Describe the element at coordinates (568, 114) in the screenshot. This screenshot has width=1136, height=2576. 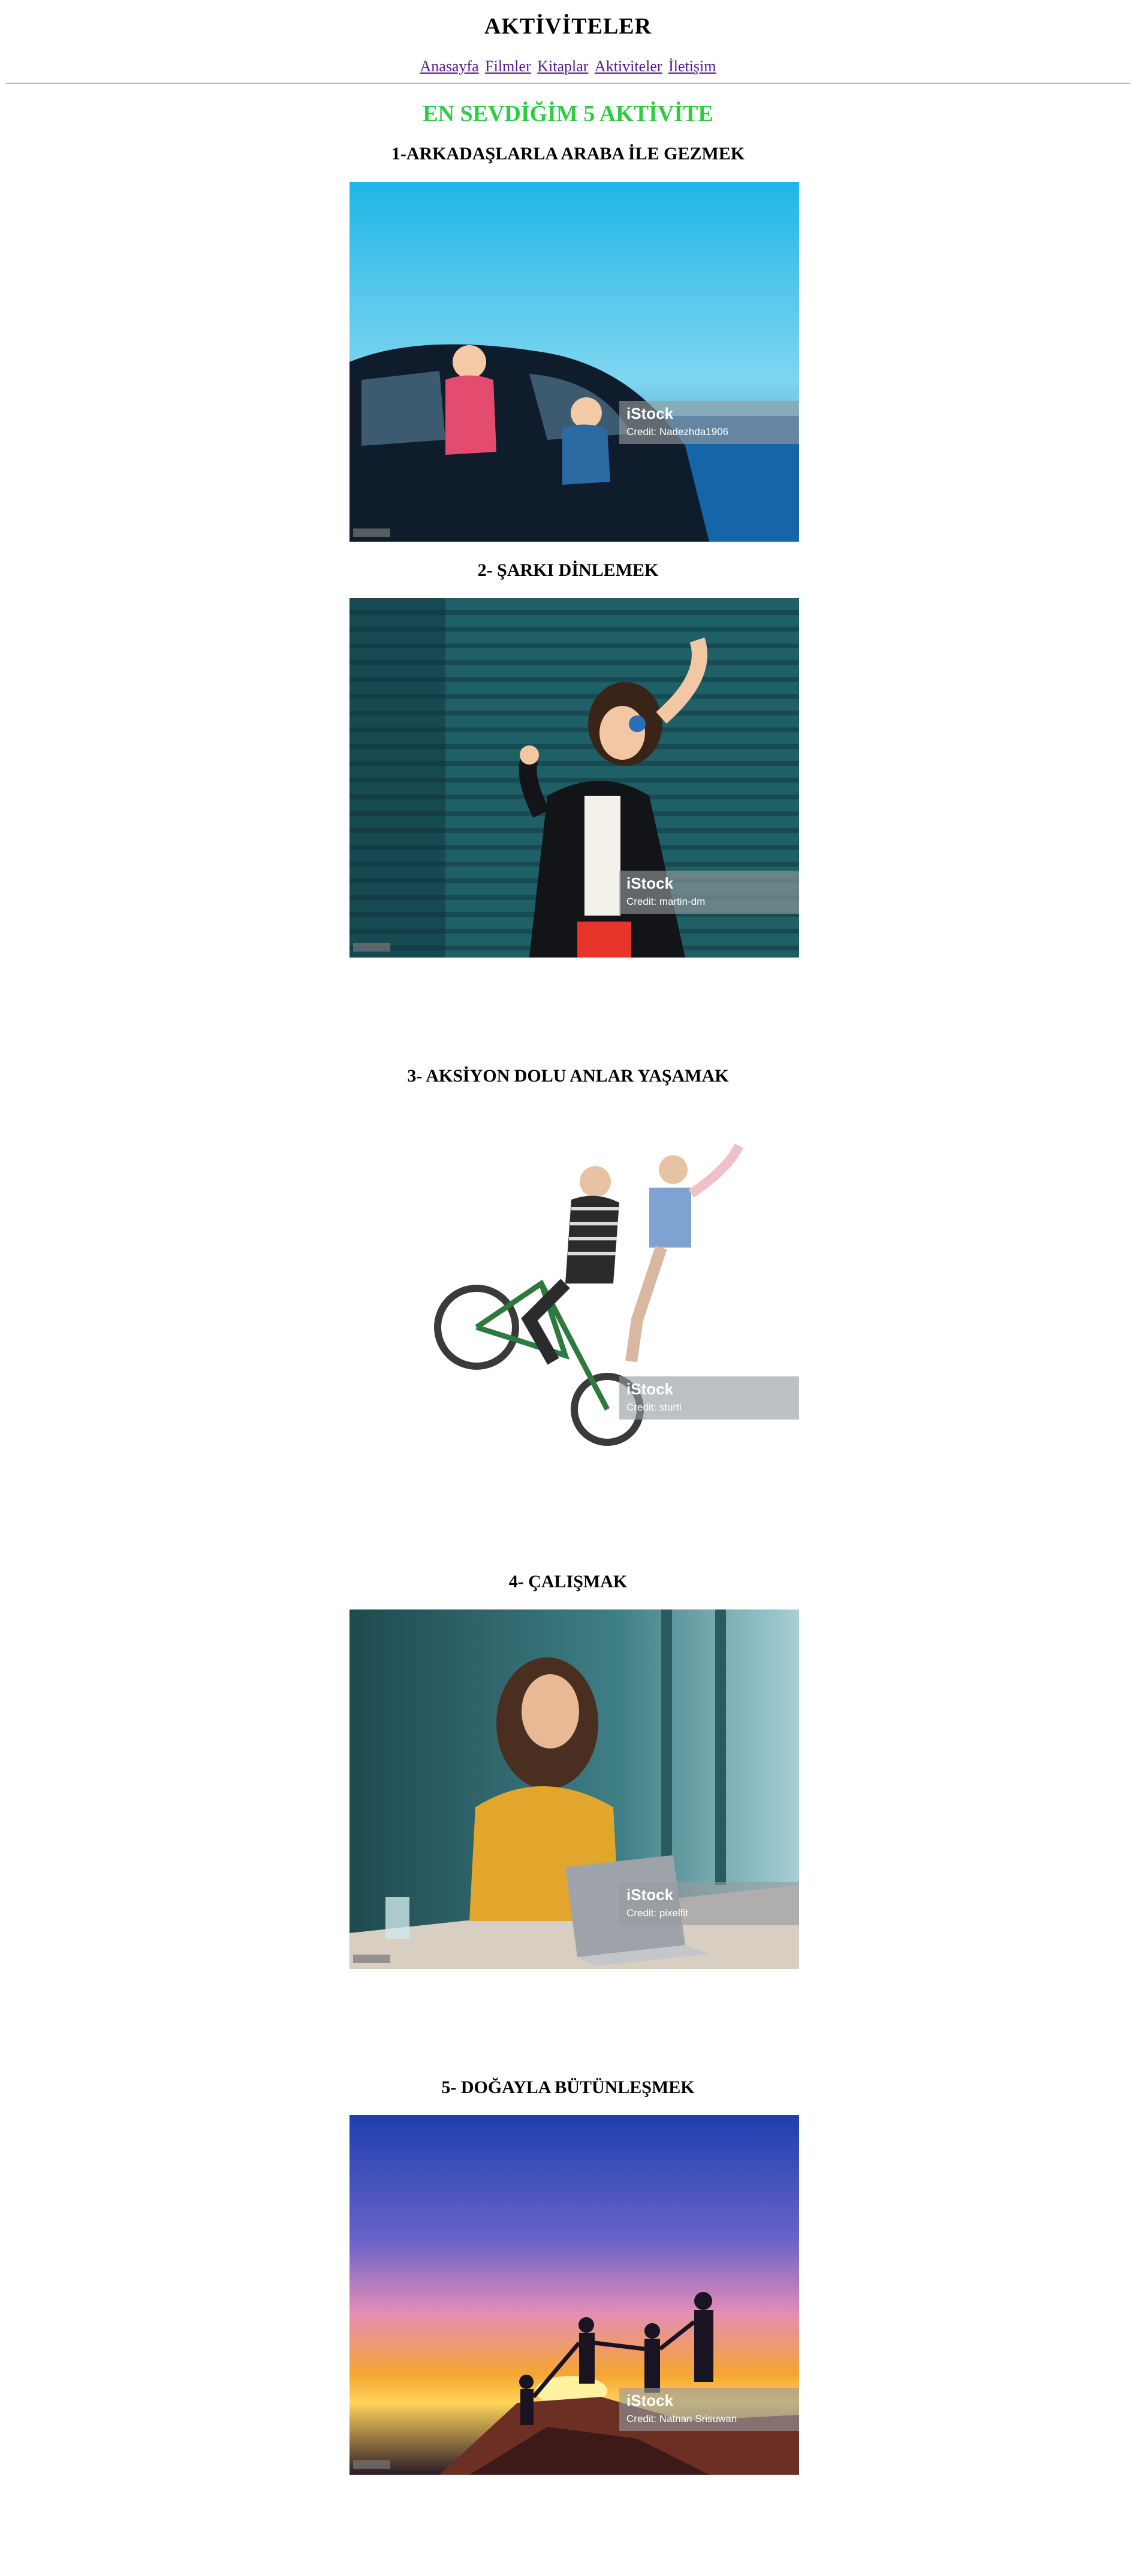
I see `page-heading: EN SEVDİĞİM 5 AKTİVİTE` at that location.